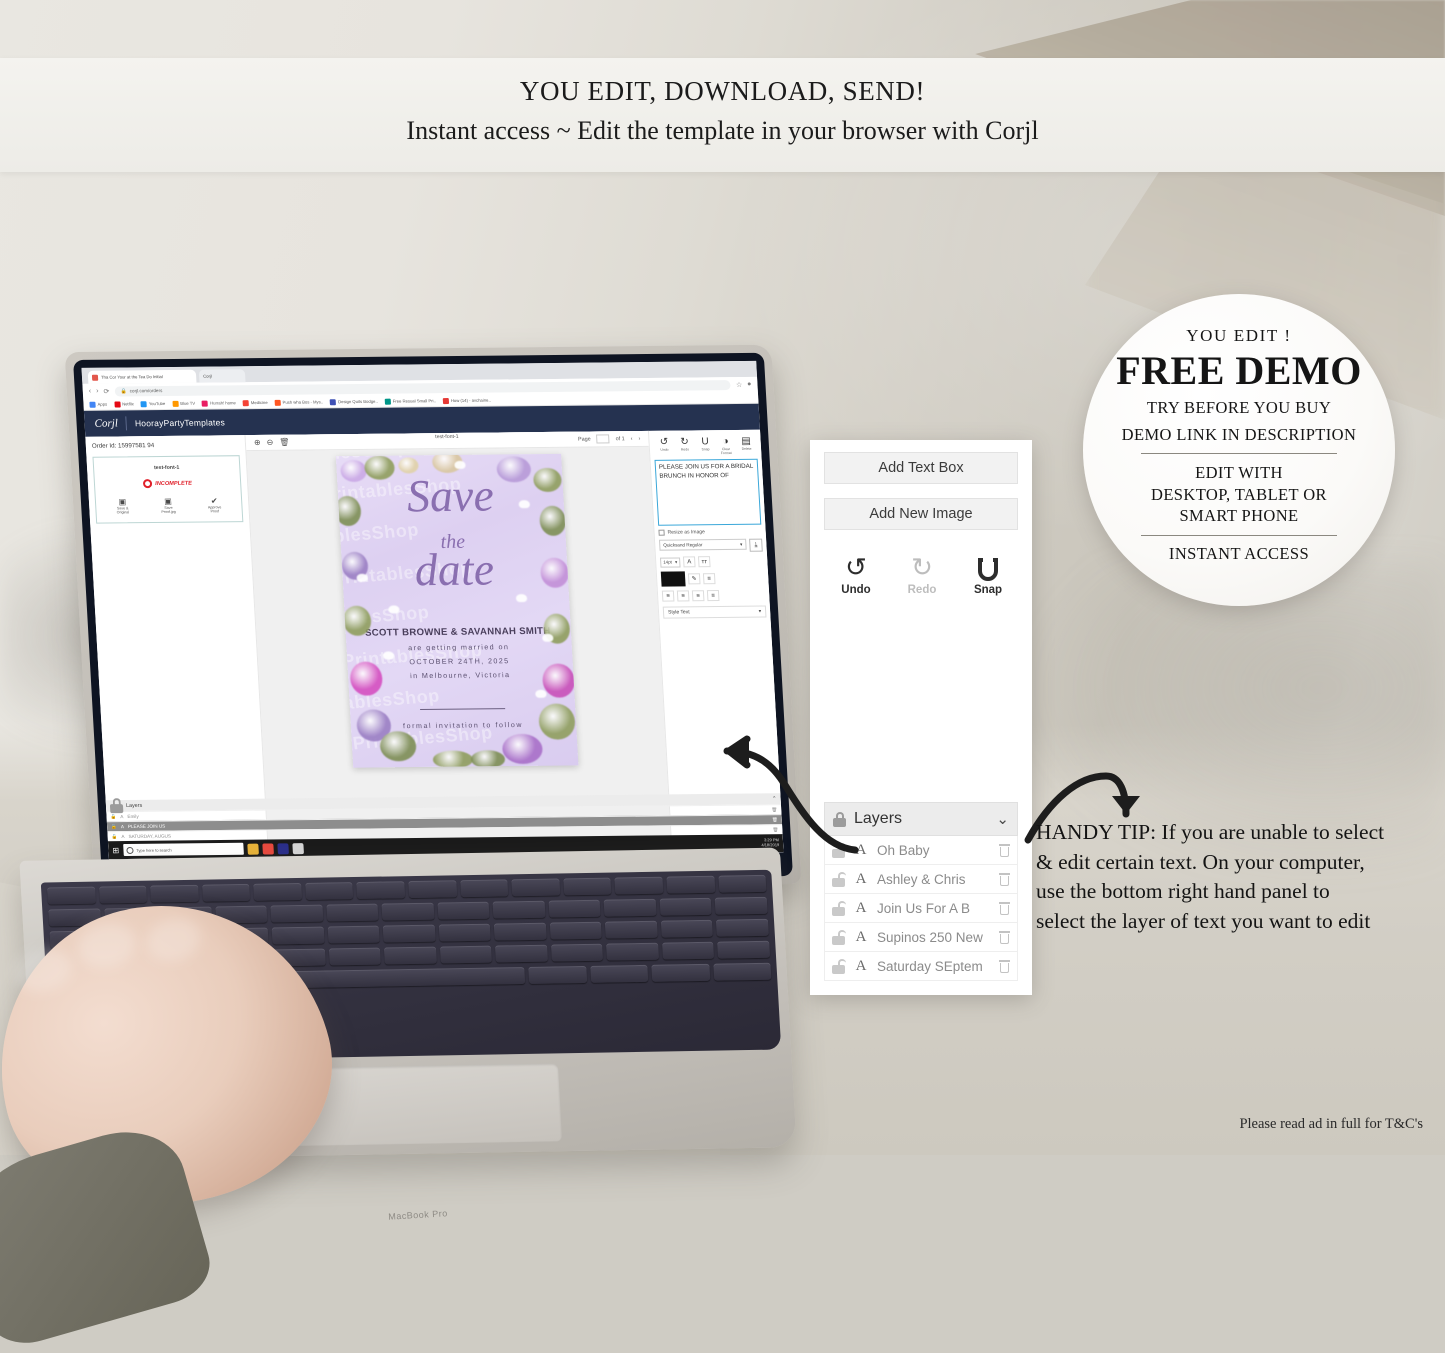  I want to click on order-action: ▣ Save Proof.jpg, so click(168, 505).